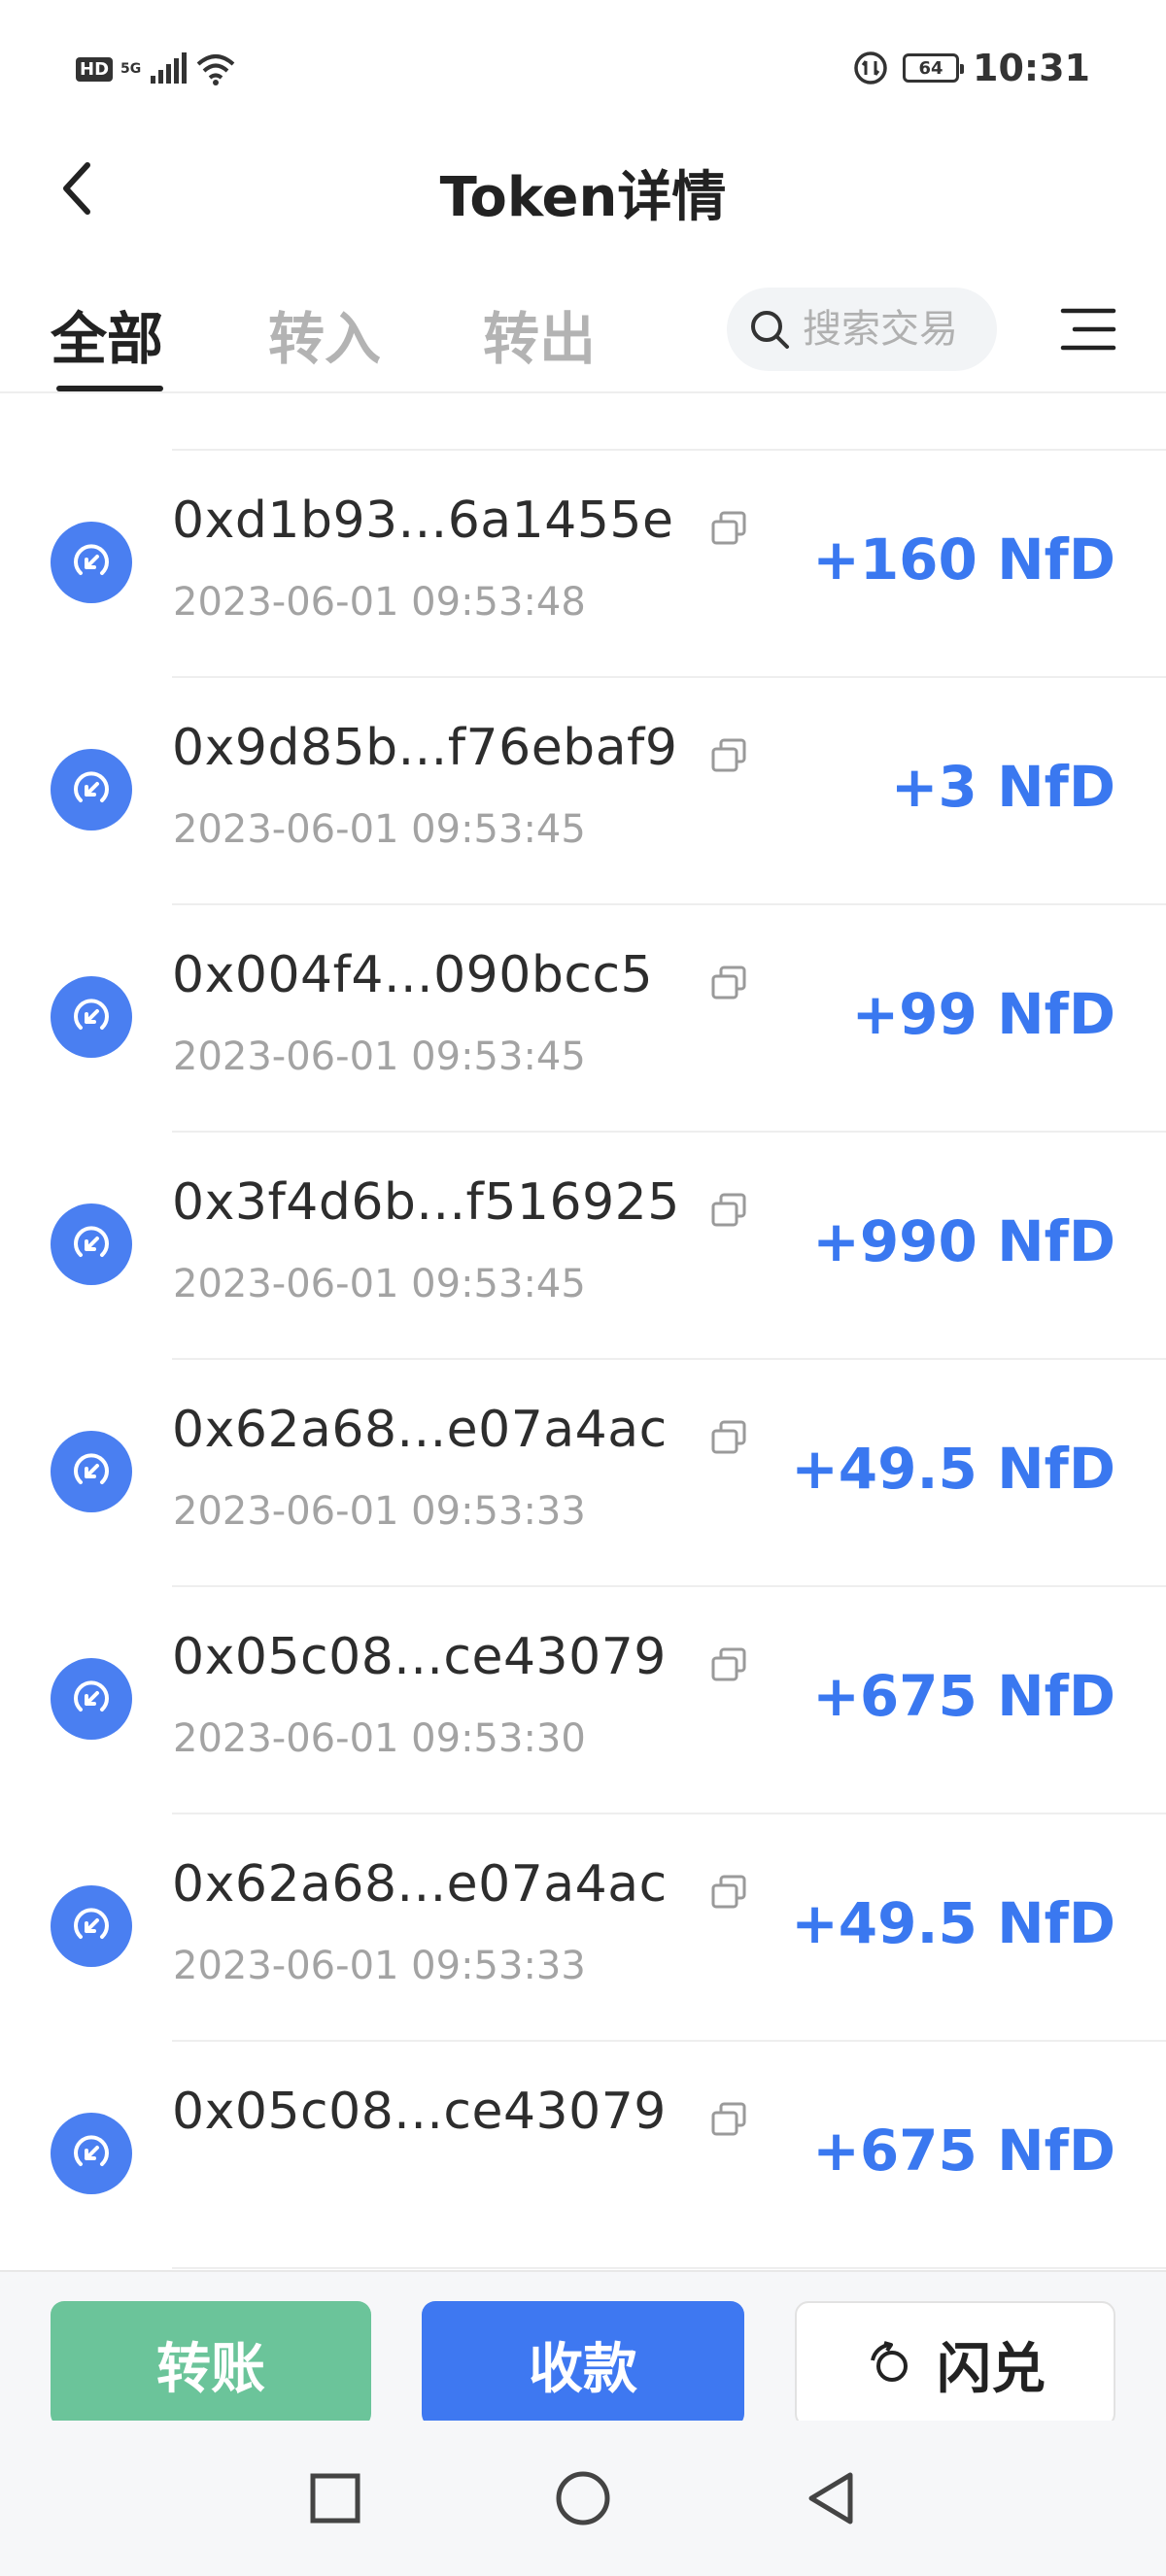 Image resolution: width=1166 pixels, height=2576 pixels. I want to click on transaction-hash: 0x3f4d6b...f516925, so click(426, 1202).